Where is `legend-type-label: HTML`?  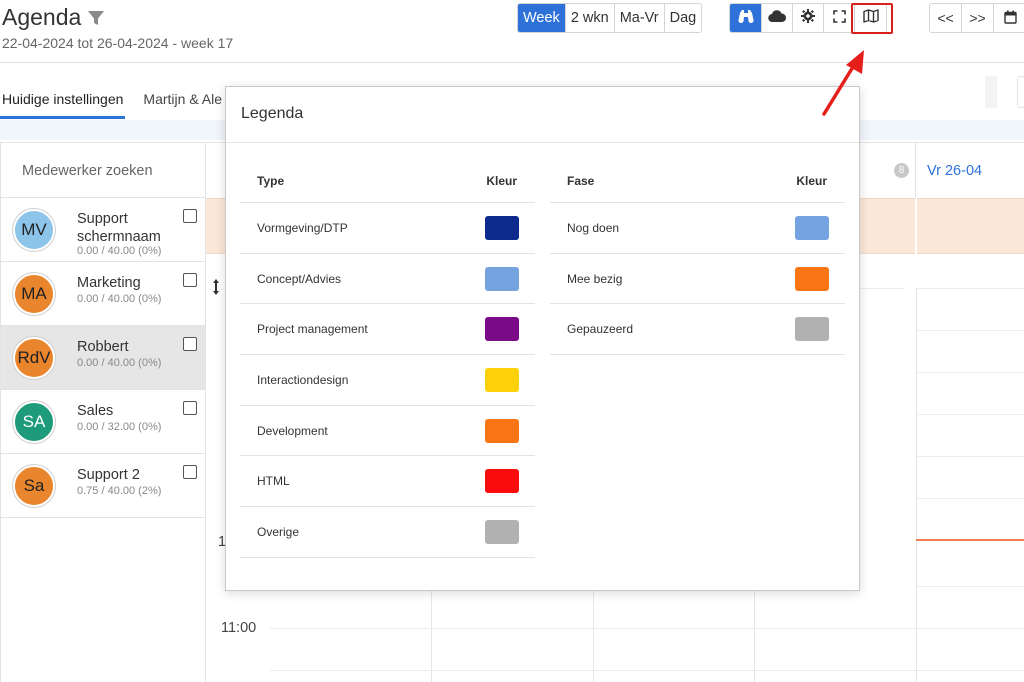
legend-type-label: HTML is located at coordinates (273, 481).